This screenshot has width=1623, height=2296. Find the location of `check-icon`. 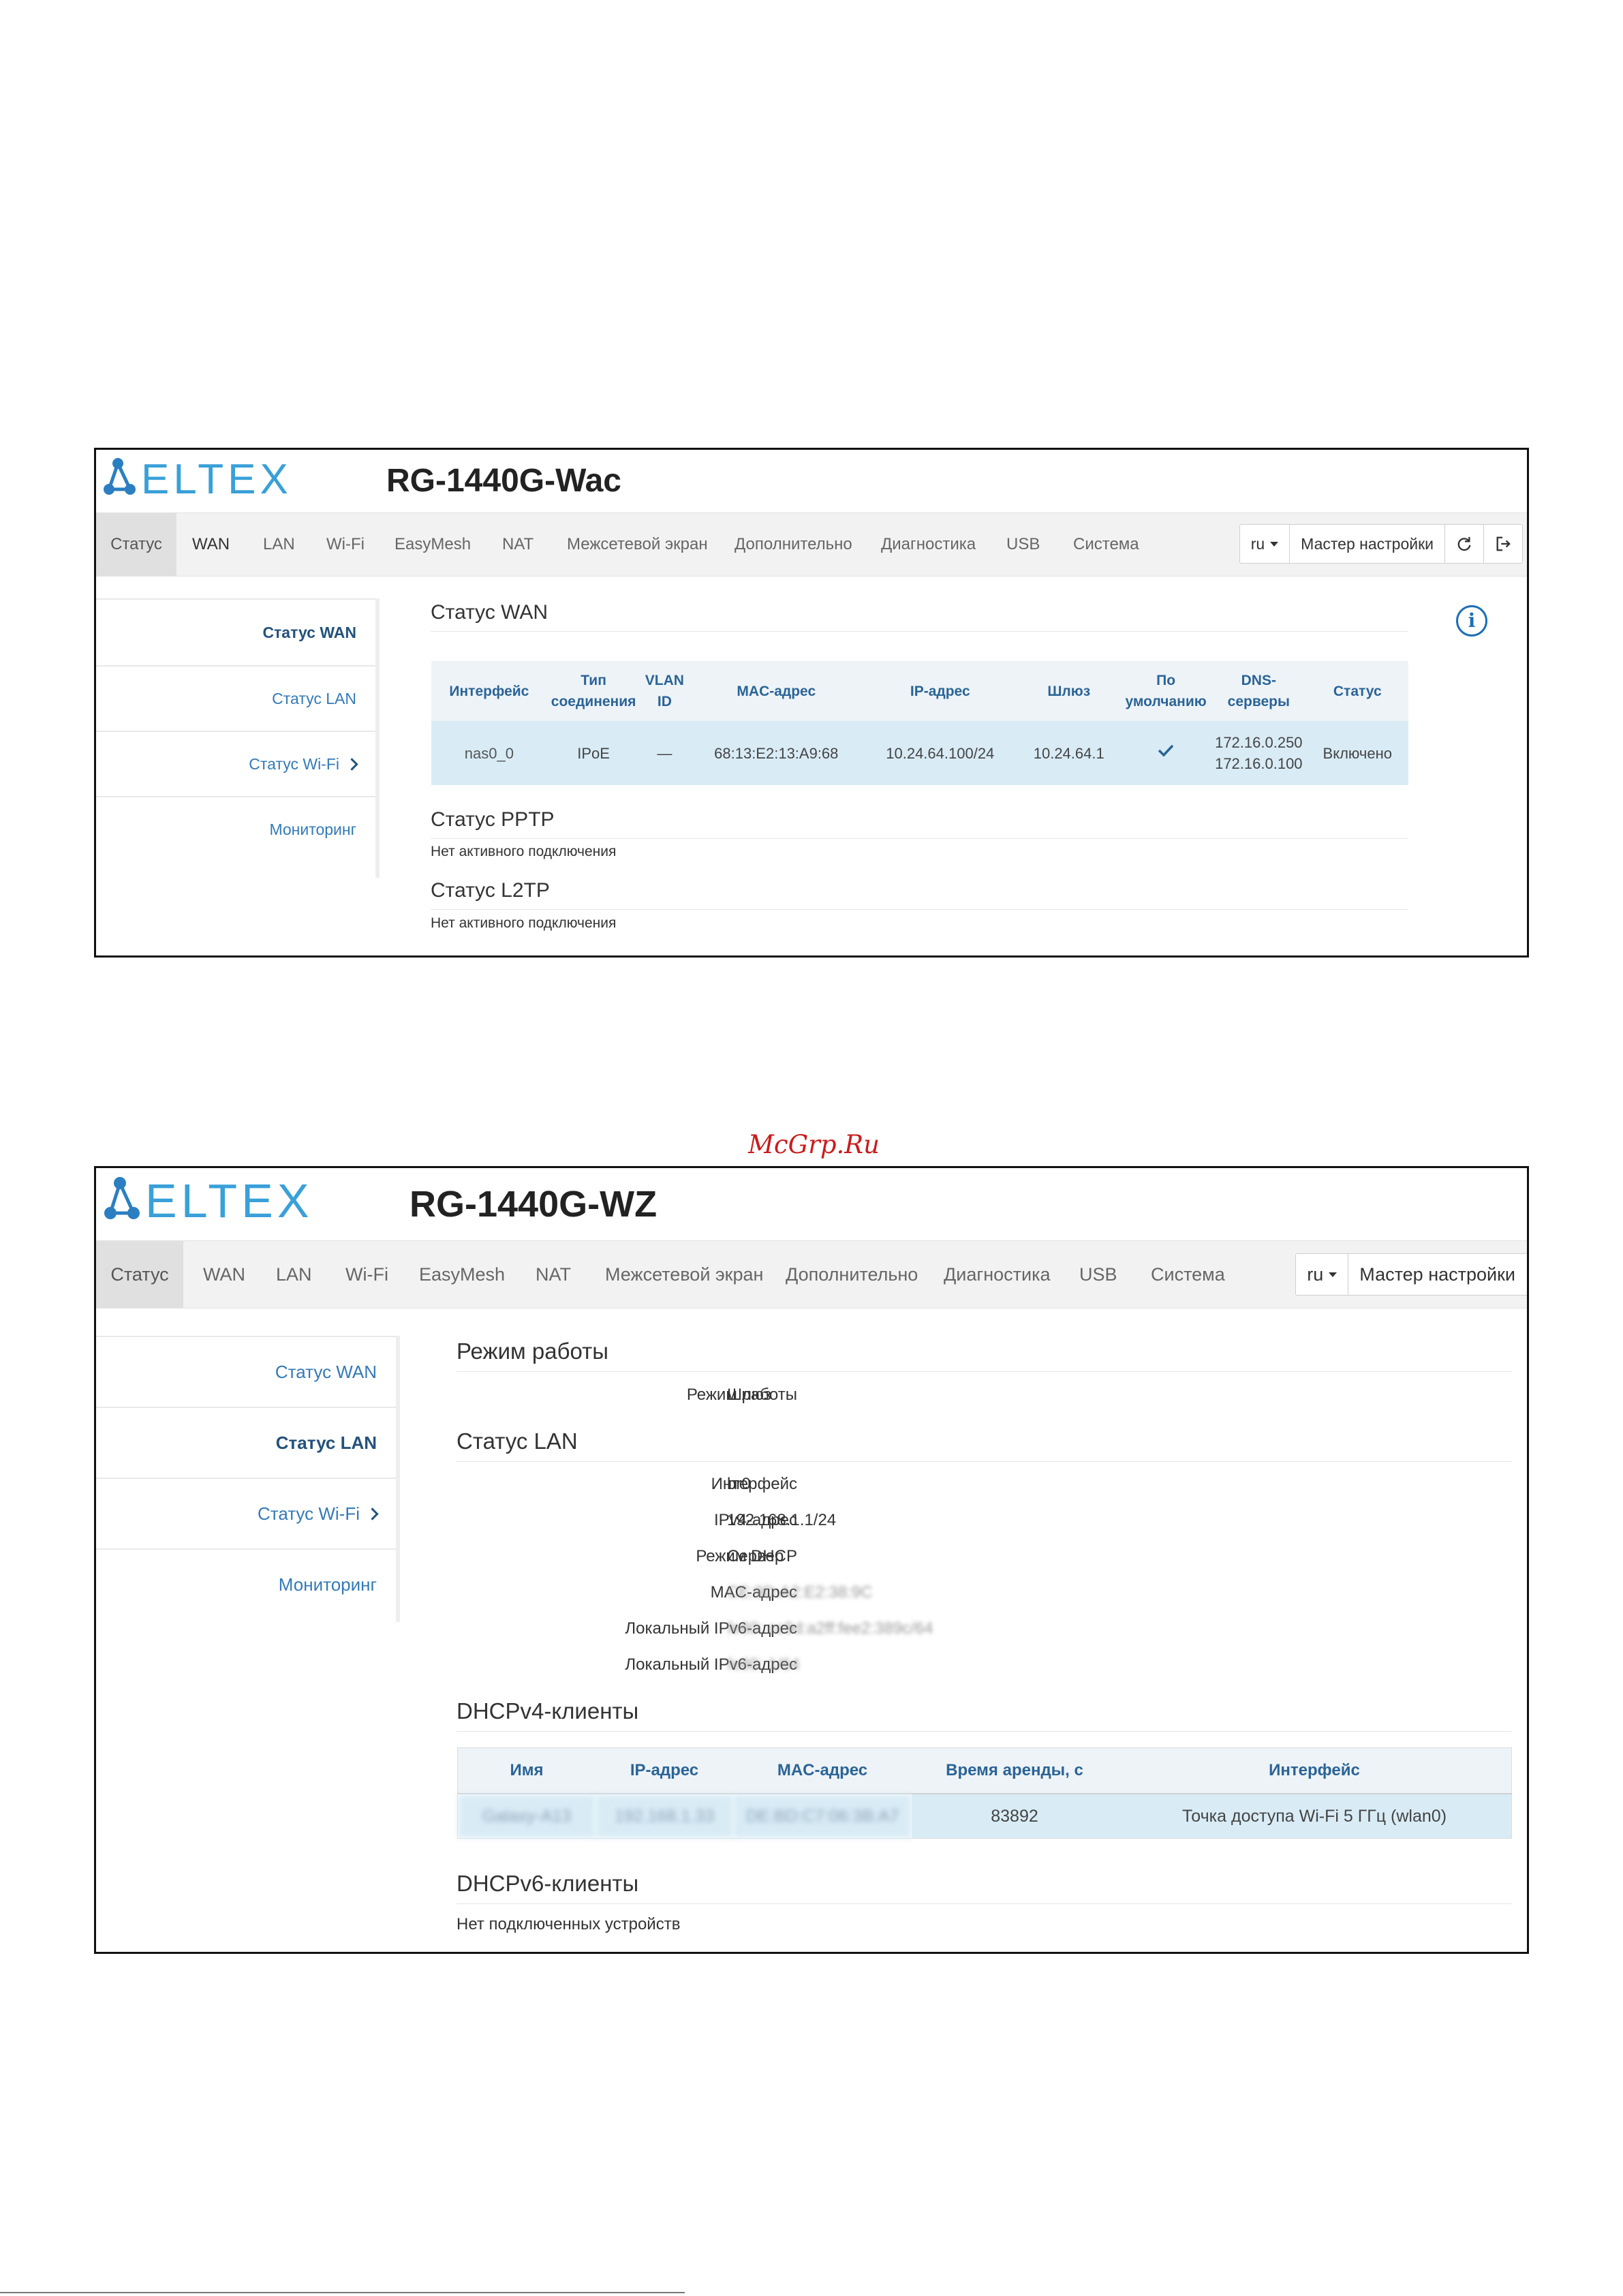

check-icon is located at coordinates (1166, 751).